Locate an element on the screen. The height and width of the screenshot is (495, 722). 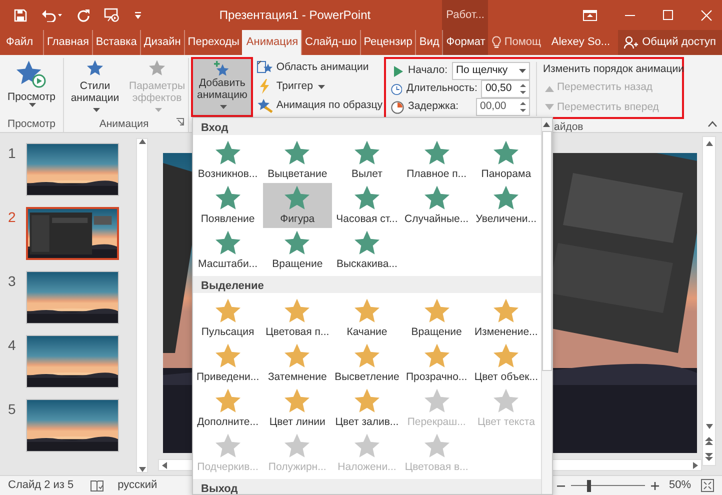
ribbon-tab: Анимация is located at coordinates (272, 42).